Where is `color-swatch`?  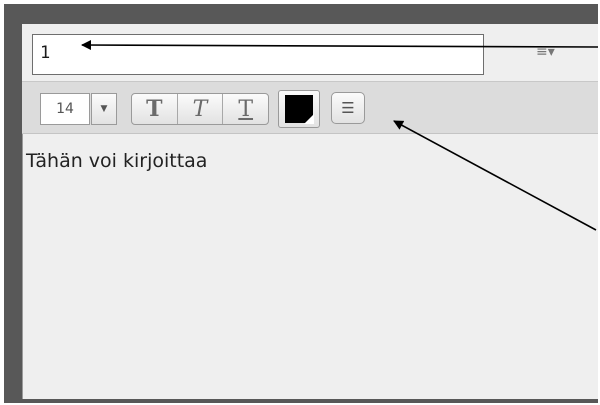 color-swatch is located at coordinates (299, 109).